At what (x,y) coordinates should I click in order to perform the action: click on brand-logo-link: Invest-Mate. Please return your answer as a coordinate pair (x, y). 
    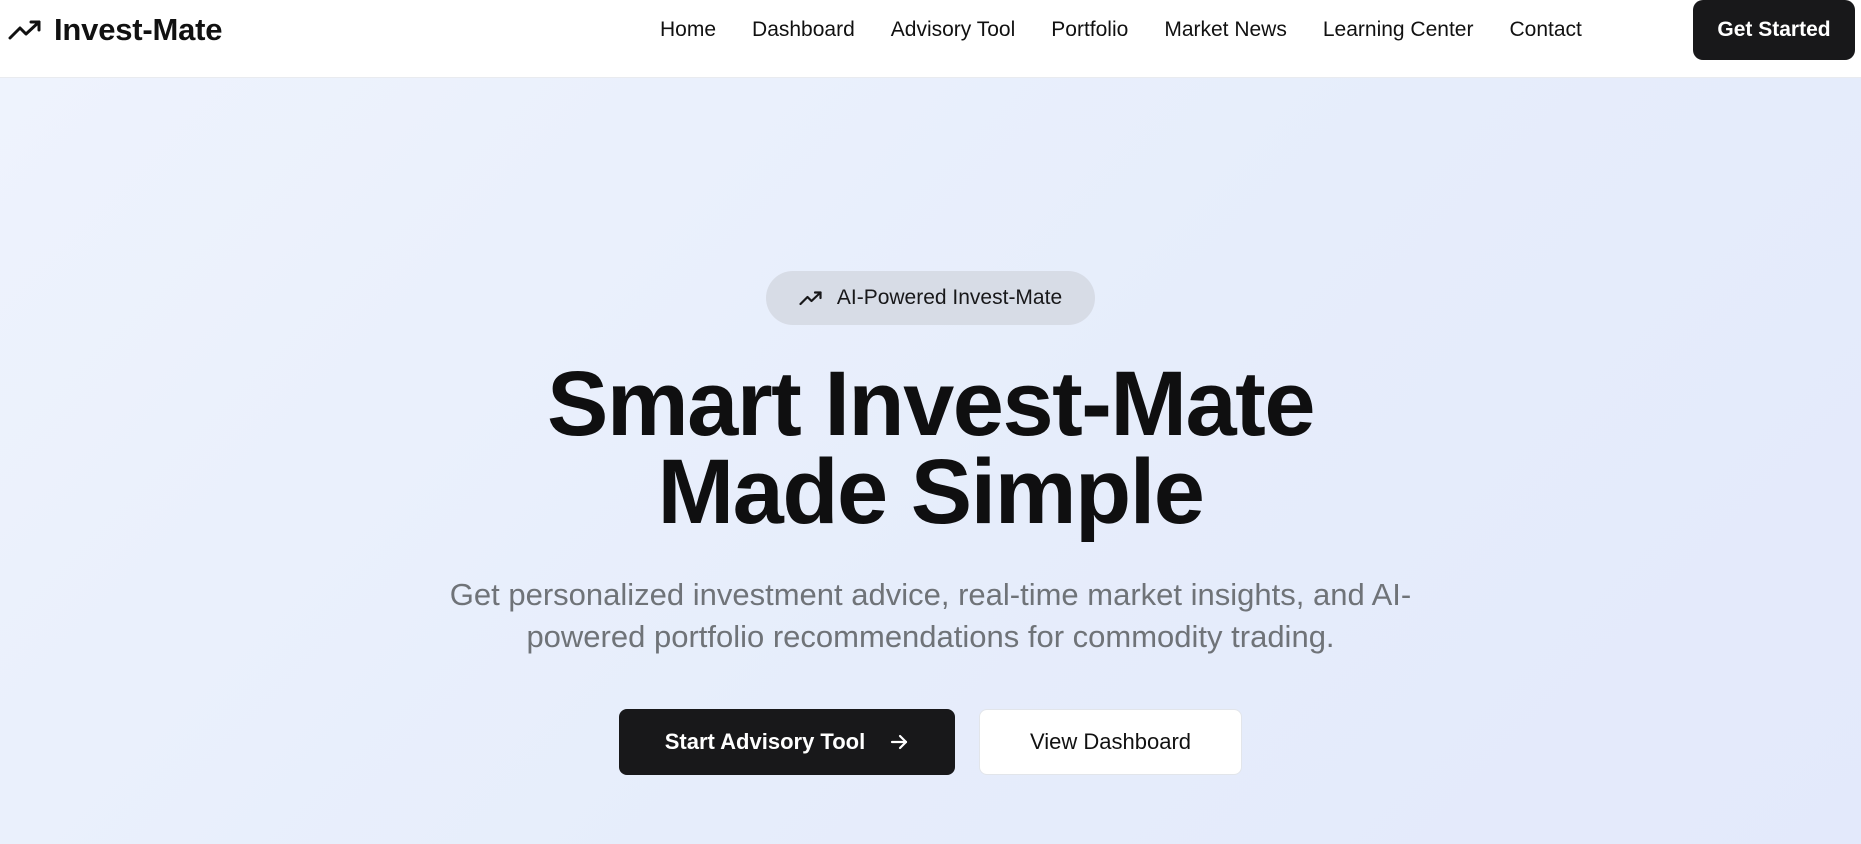
    Looking at the image, I should click on (115, 30).